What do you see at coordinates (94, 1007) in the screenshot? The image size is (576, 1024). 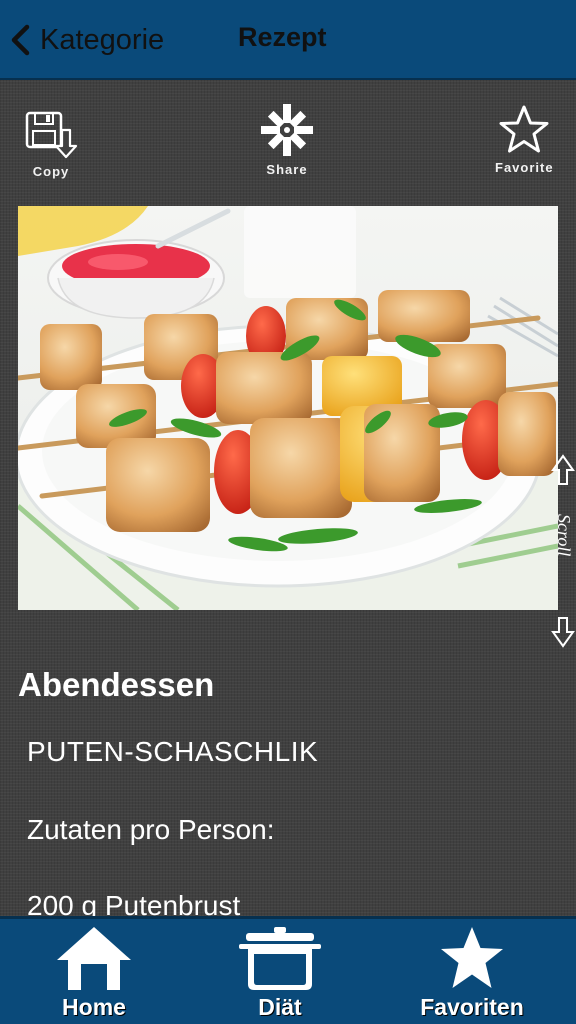 I see `tab-home-label: Home` at bounding box center [94, 1007].